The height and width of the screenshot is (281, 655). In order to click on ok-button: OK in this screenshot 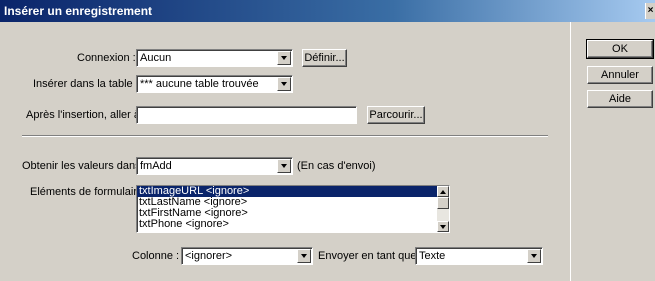, I will do `click(620, 49)`.